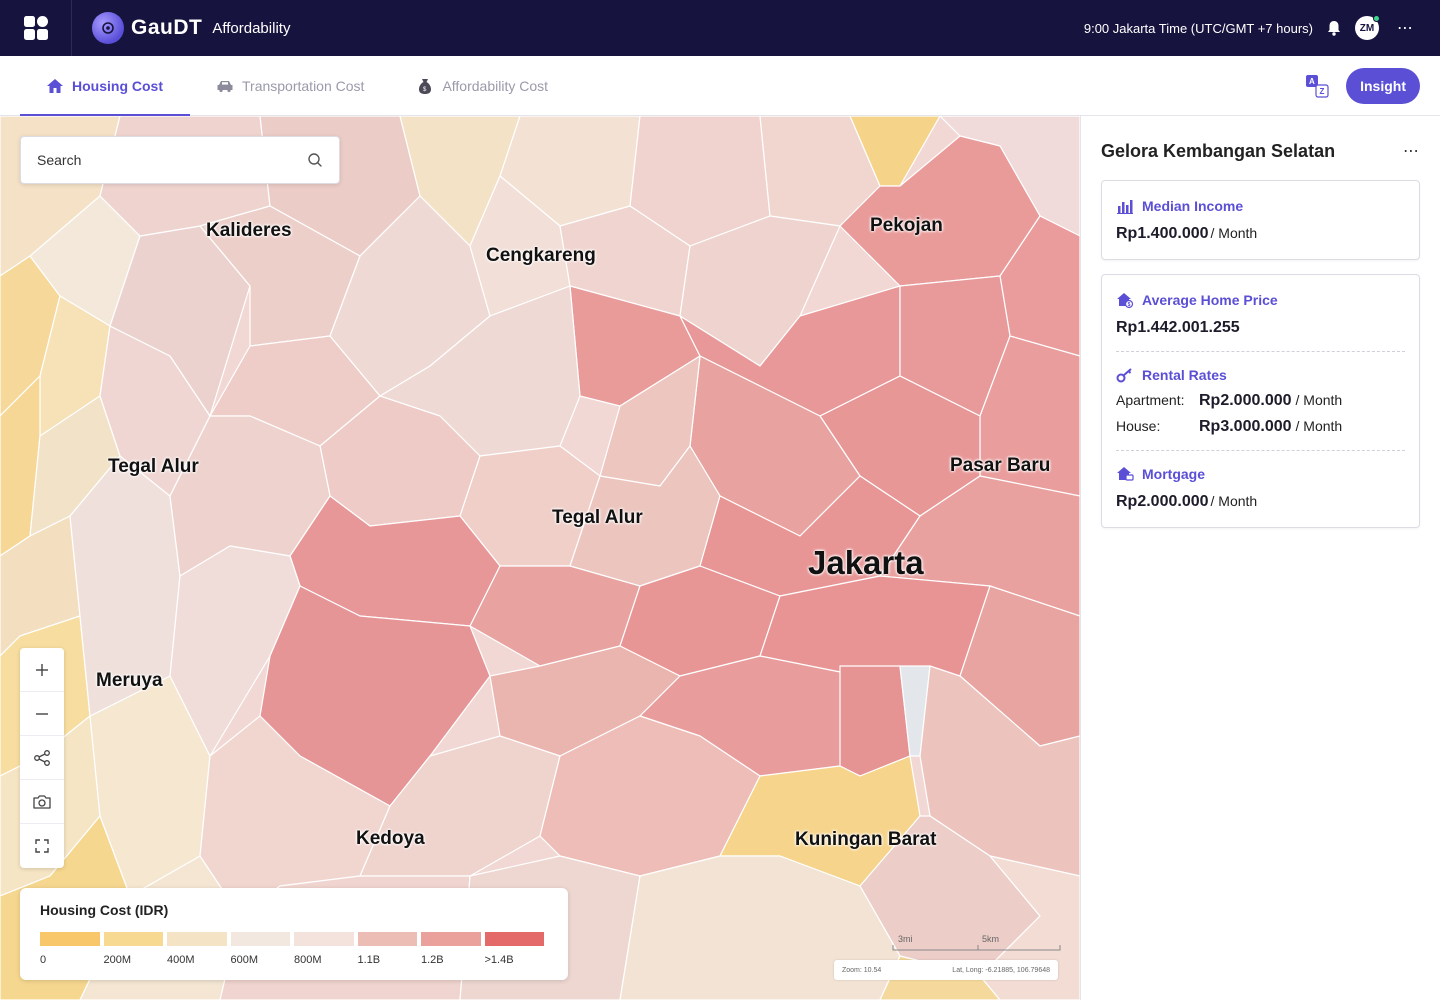 The height and width of the screenshot is (1000, 1440). I want to click on house-icon, so click(55, 86).